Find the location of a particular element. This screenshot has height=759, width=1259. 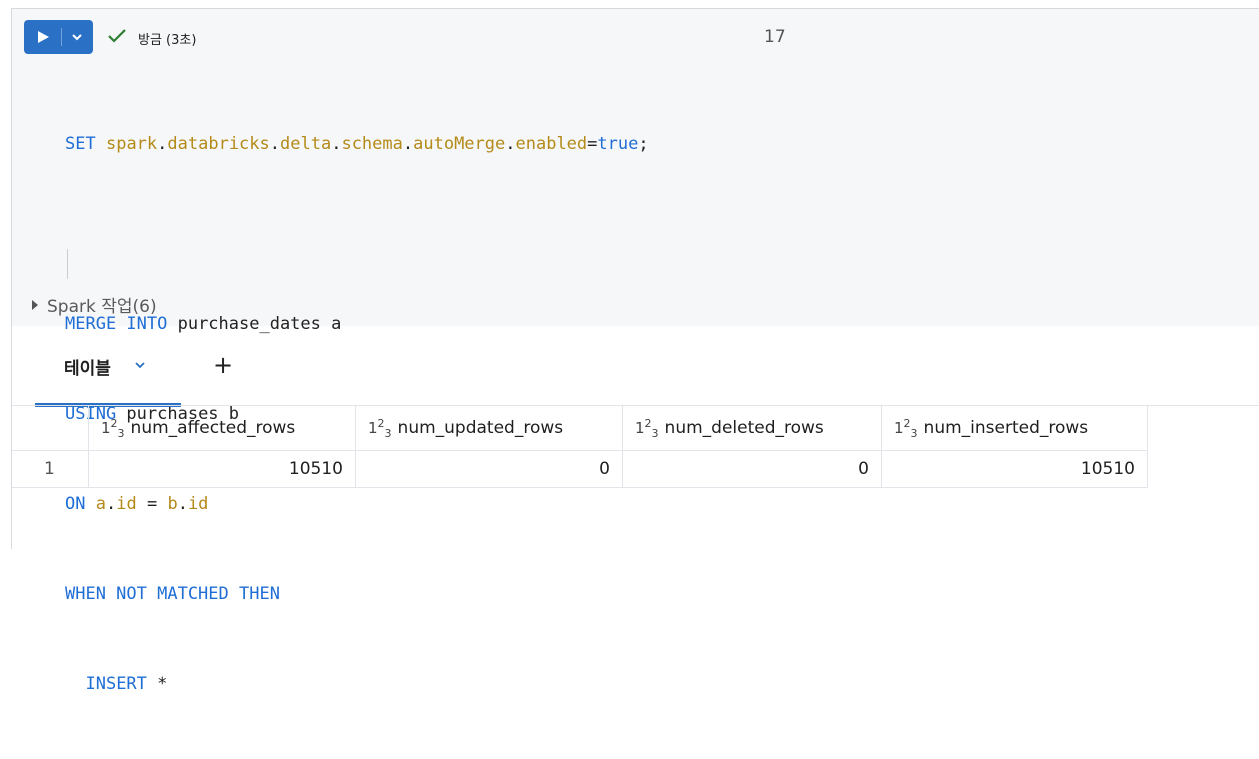

tab-table: 테이블 is located at coordinates (108, 367).